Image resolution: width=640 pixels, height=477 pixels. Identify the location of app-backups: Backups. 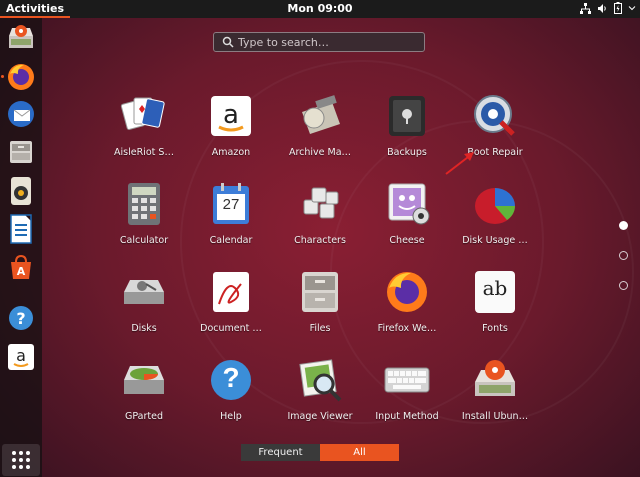
(407, 126).